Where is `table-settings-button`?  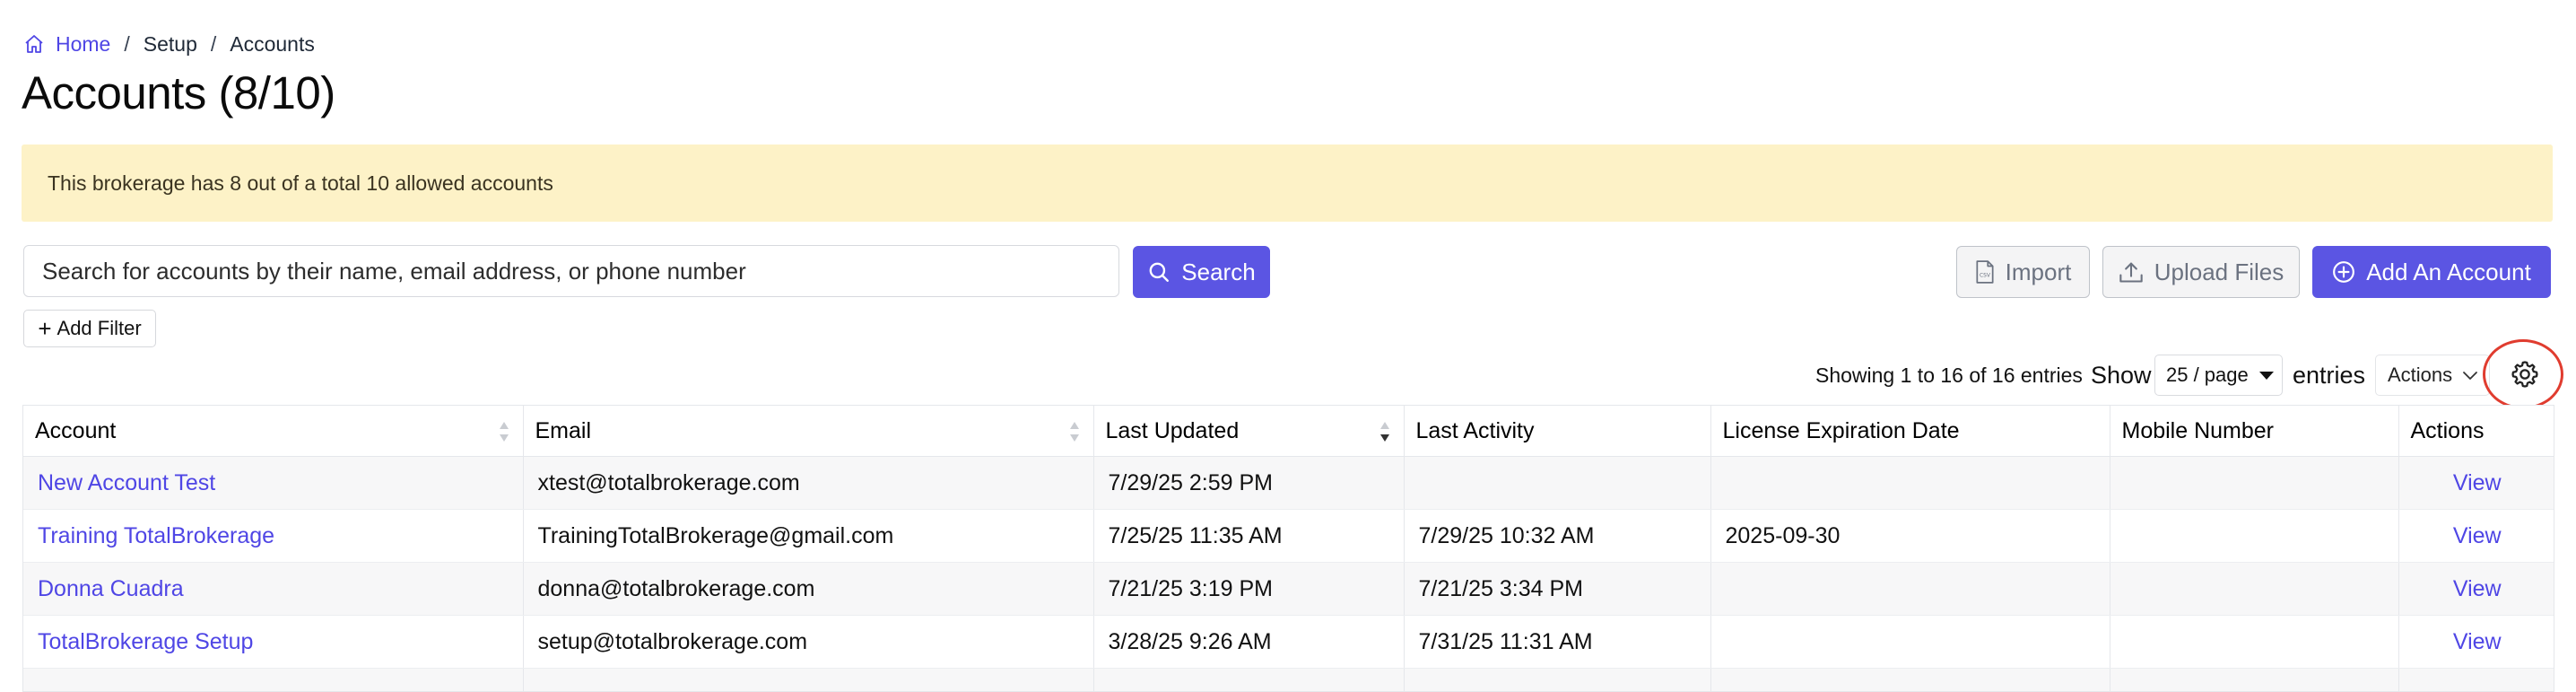
table-settings-button is located at coordinates (2526, 375).